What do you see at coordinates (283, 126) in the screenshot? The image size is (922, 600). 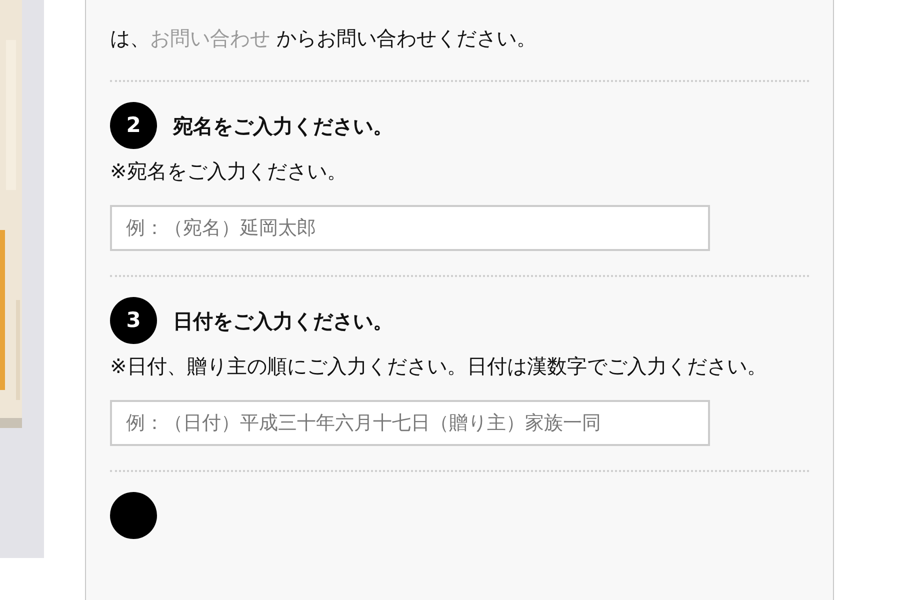 I see `step-heading: 宛名をご入力ください。` at bounding box center [283, 126].